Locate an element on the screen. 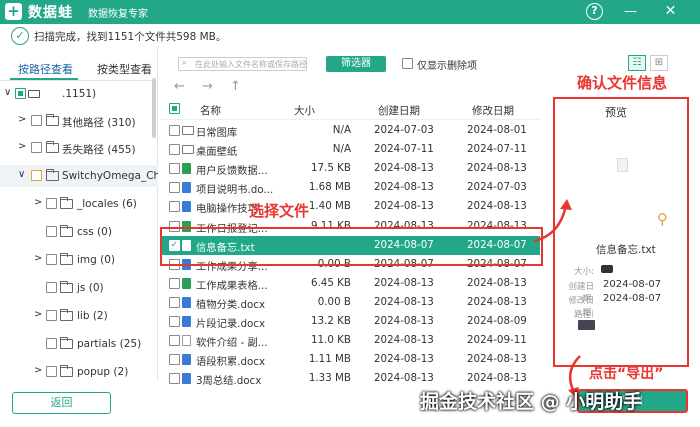 This screenshot has height=427, width=700. list-view-icon: ☷ is located at coordinates (637, 63).